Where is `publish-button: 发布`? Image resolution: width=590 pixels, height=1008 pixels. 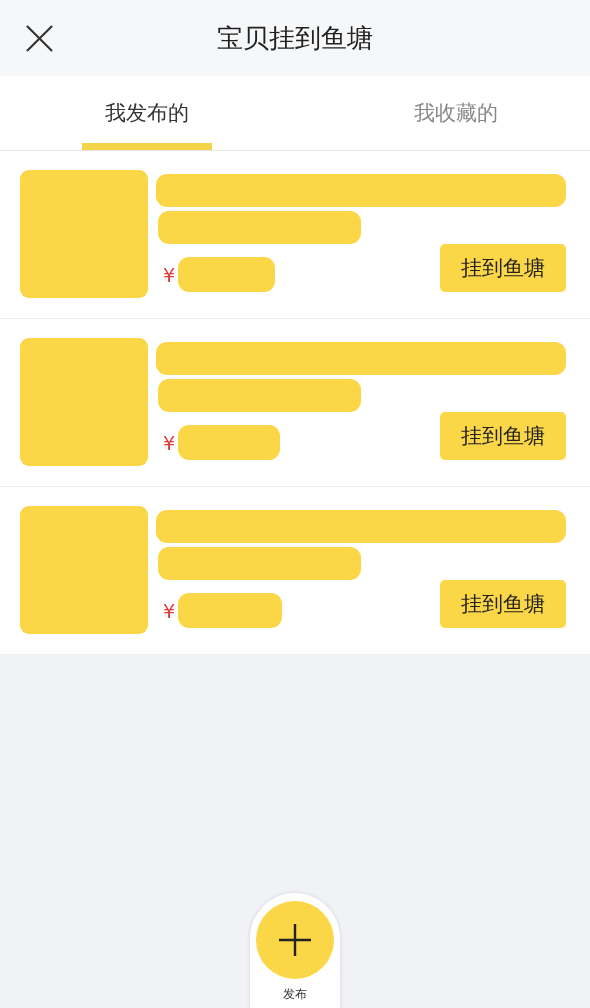
publish-button: 发布 is located at coordinates (295, 950).